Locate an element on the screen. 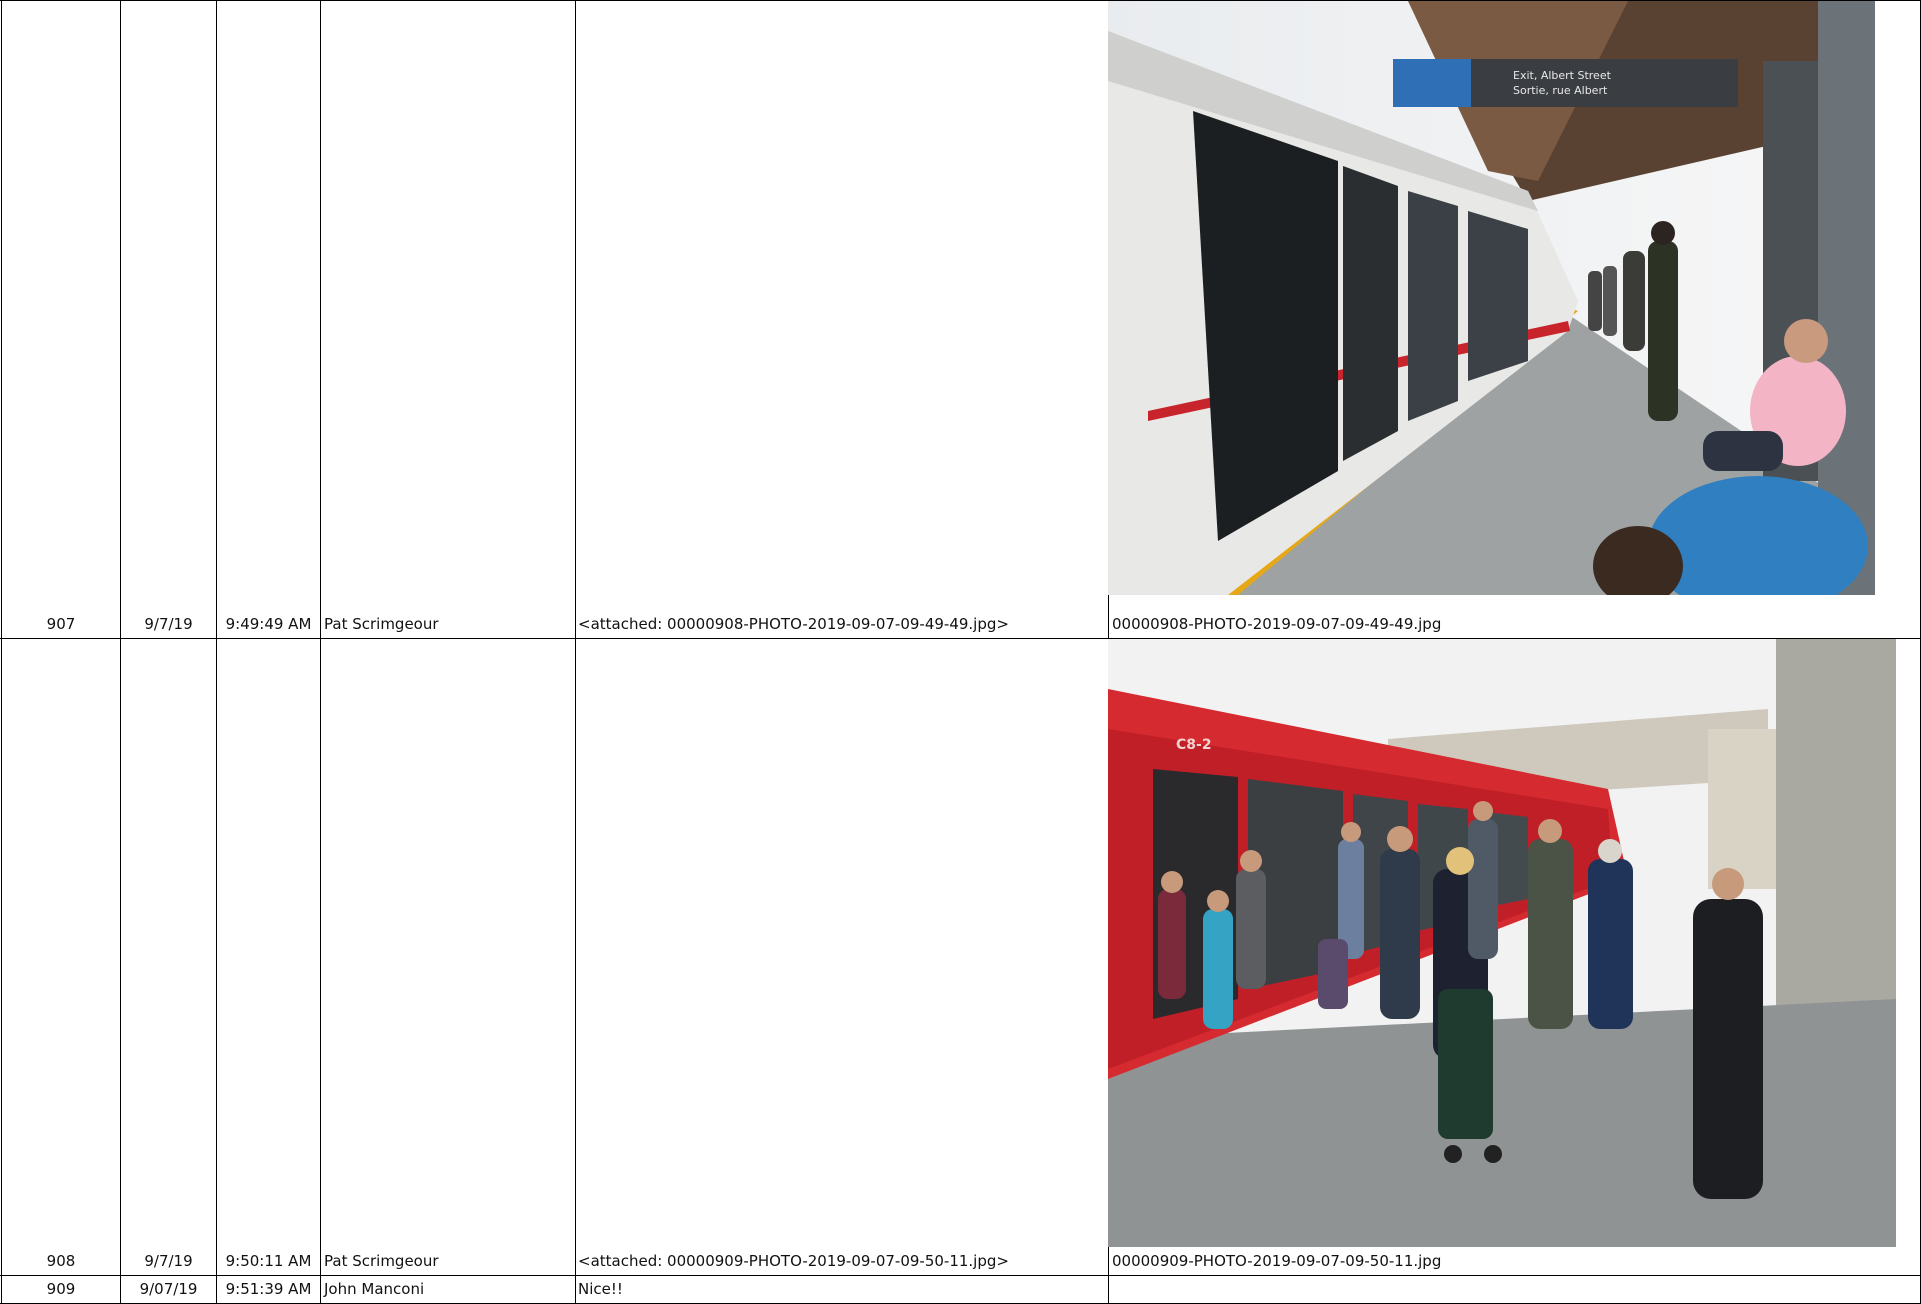  message-time: 9:50:11 AM is located at coordinates (268, 1261).